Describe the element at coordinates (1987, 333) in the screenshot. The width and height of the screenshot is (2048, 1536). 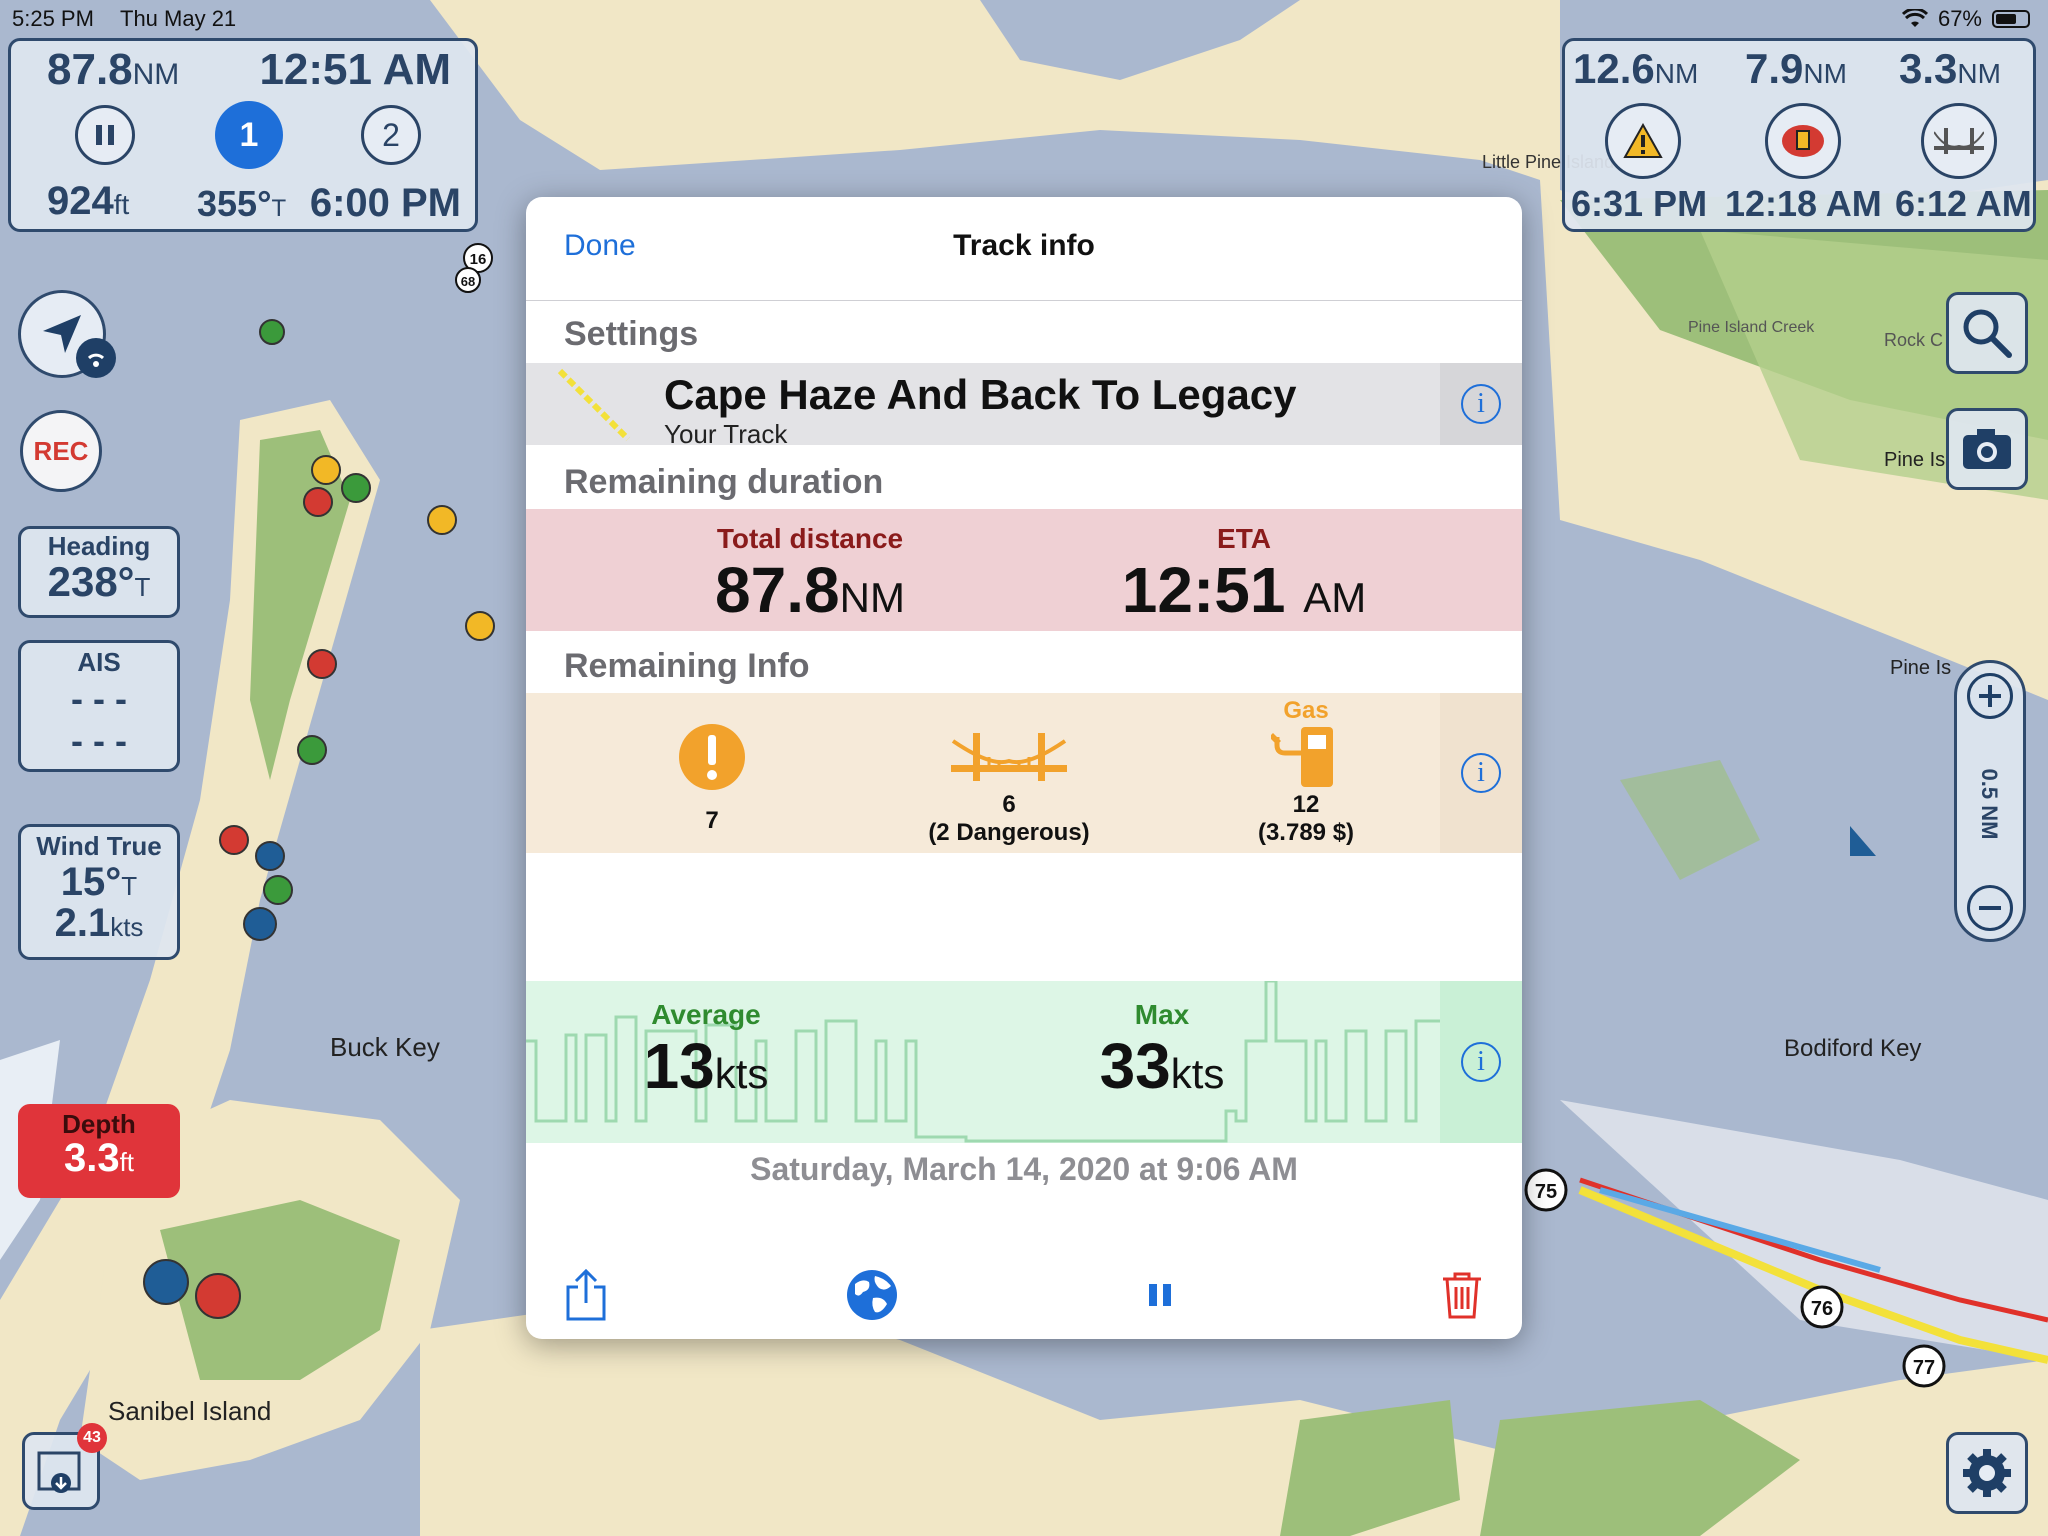
I see `search-button` at that location.